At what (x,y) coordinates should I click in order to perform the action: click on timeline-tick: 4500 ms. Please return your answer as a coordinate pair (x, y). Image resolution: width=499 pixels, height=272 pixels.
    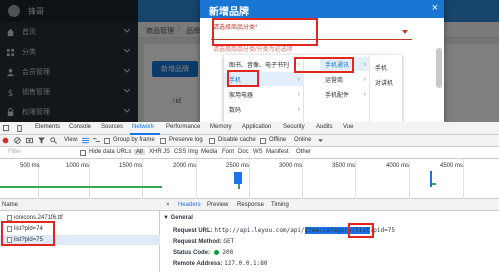
    Looking at the image, I should click on (452, 166).